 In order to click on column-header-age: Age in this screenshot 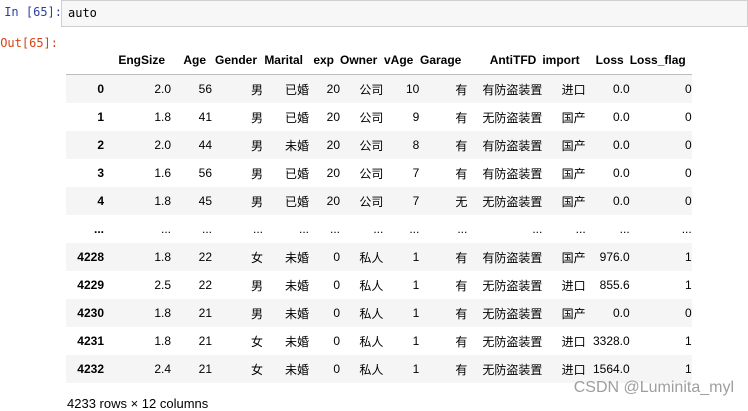, I will do `click(194, 60)`.